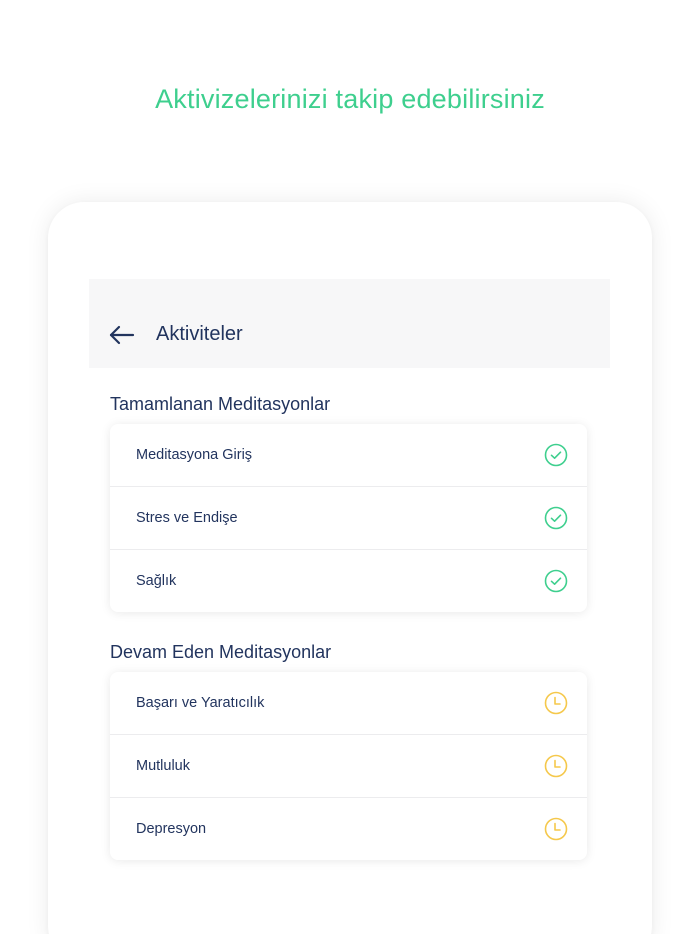 The height and width of the screenshot is (934, 700). Describe the element at coordinates (221, 652) in the screenshot. I see `section-title-in-progress: Devam Eden Meditasyonlar` at that location.